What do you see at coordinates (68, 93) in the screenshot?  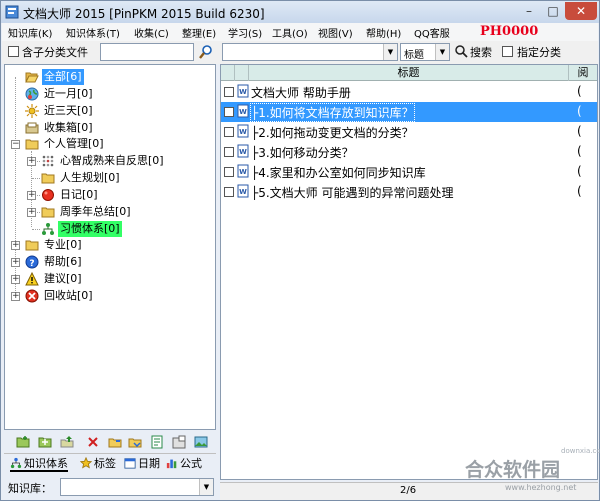 I see `tree-node-label: 近一月[0]` at bounding box center [68, 93].